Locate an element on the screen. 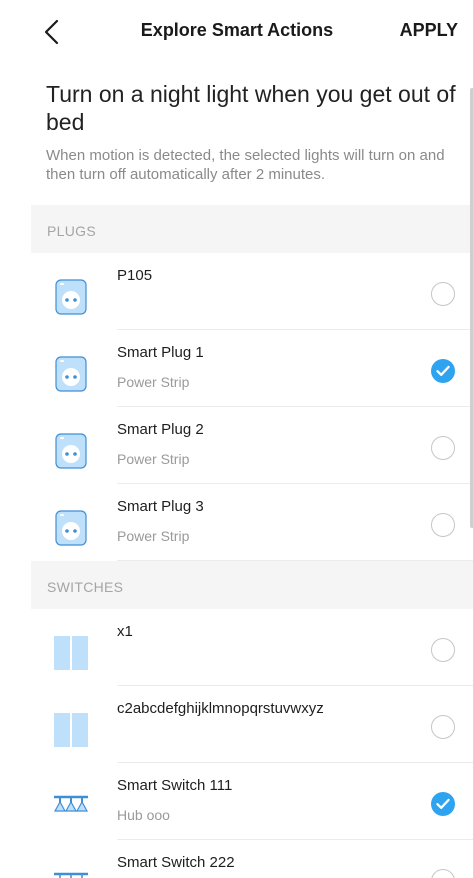 The image size is (474, 878). top-bar: Explore Smart Actions APPLY is located at coordinates (236, 31).